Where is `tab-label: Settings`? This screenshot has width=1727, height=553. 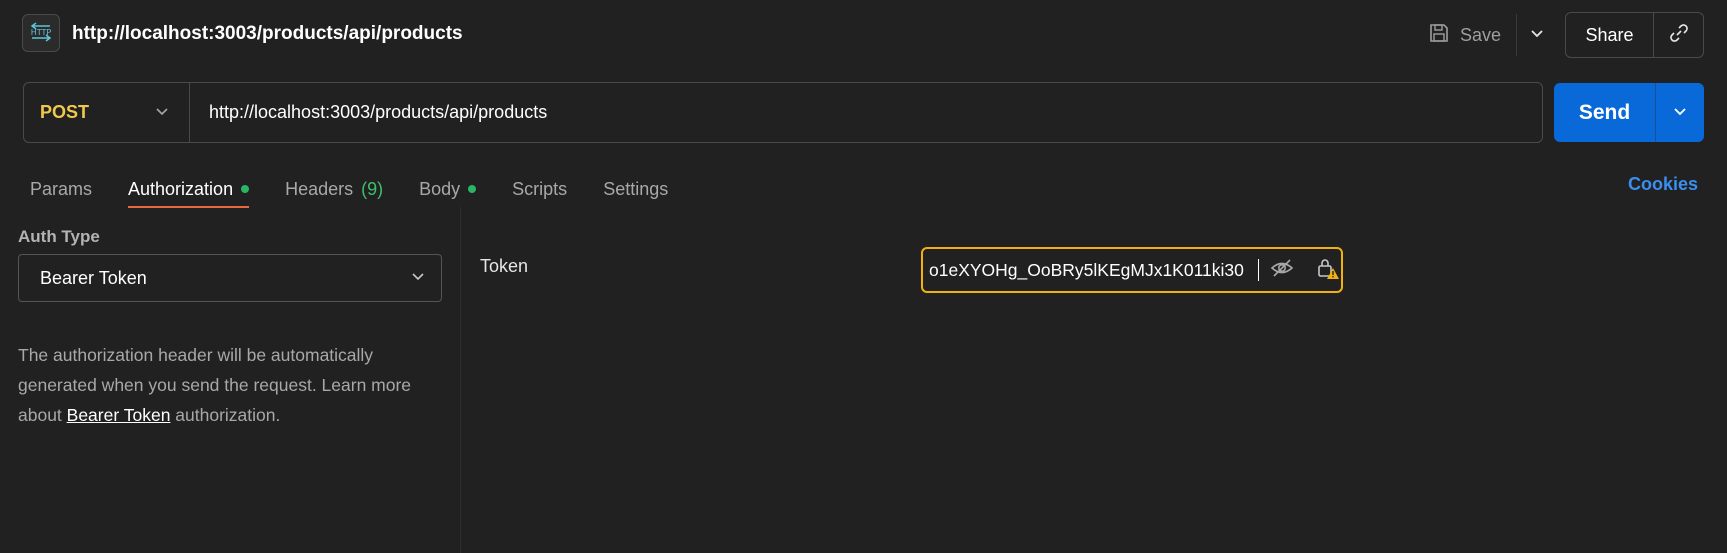
tab-label: Settings is located at coordinates (636, 188).